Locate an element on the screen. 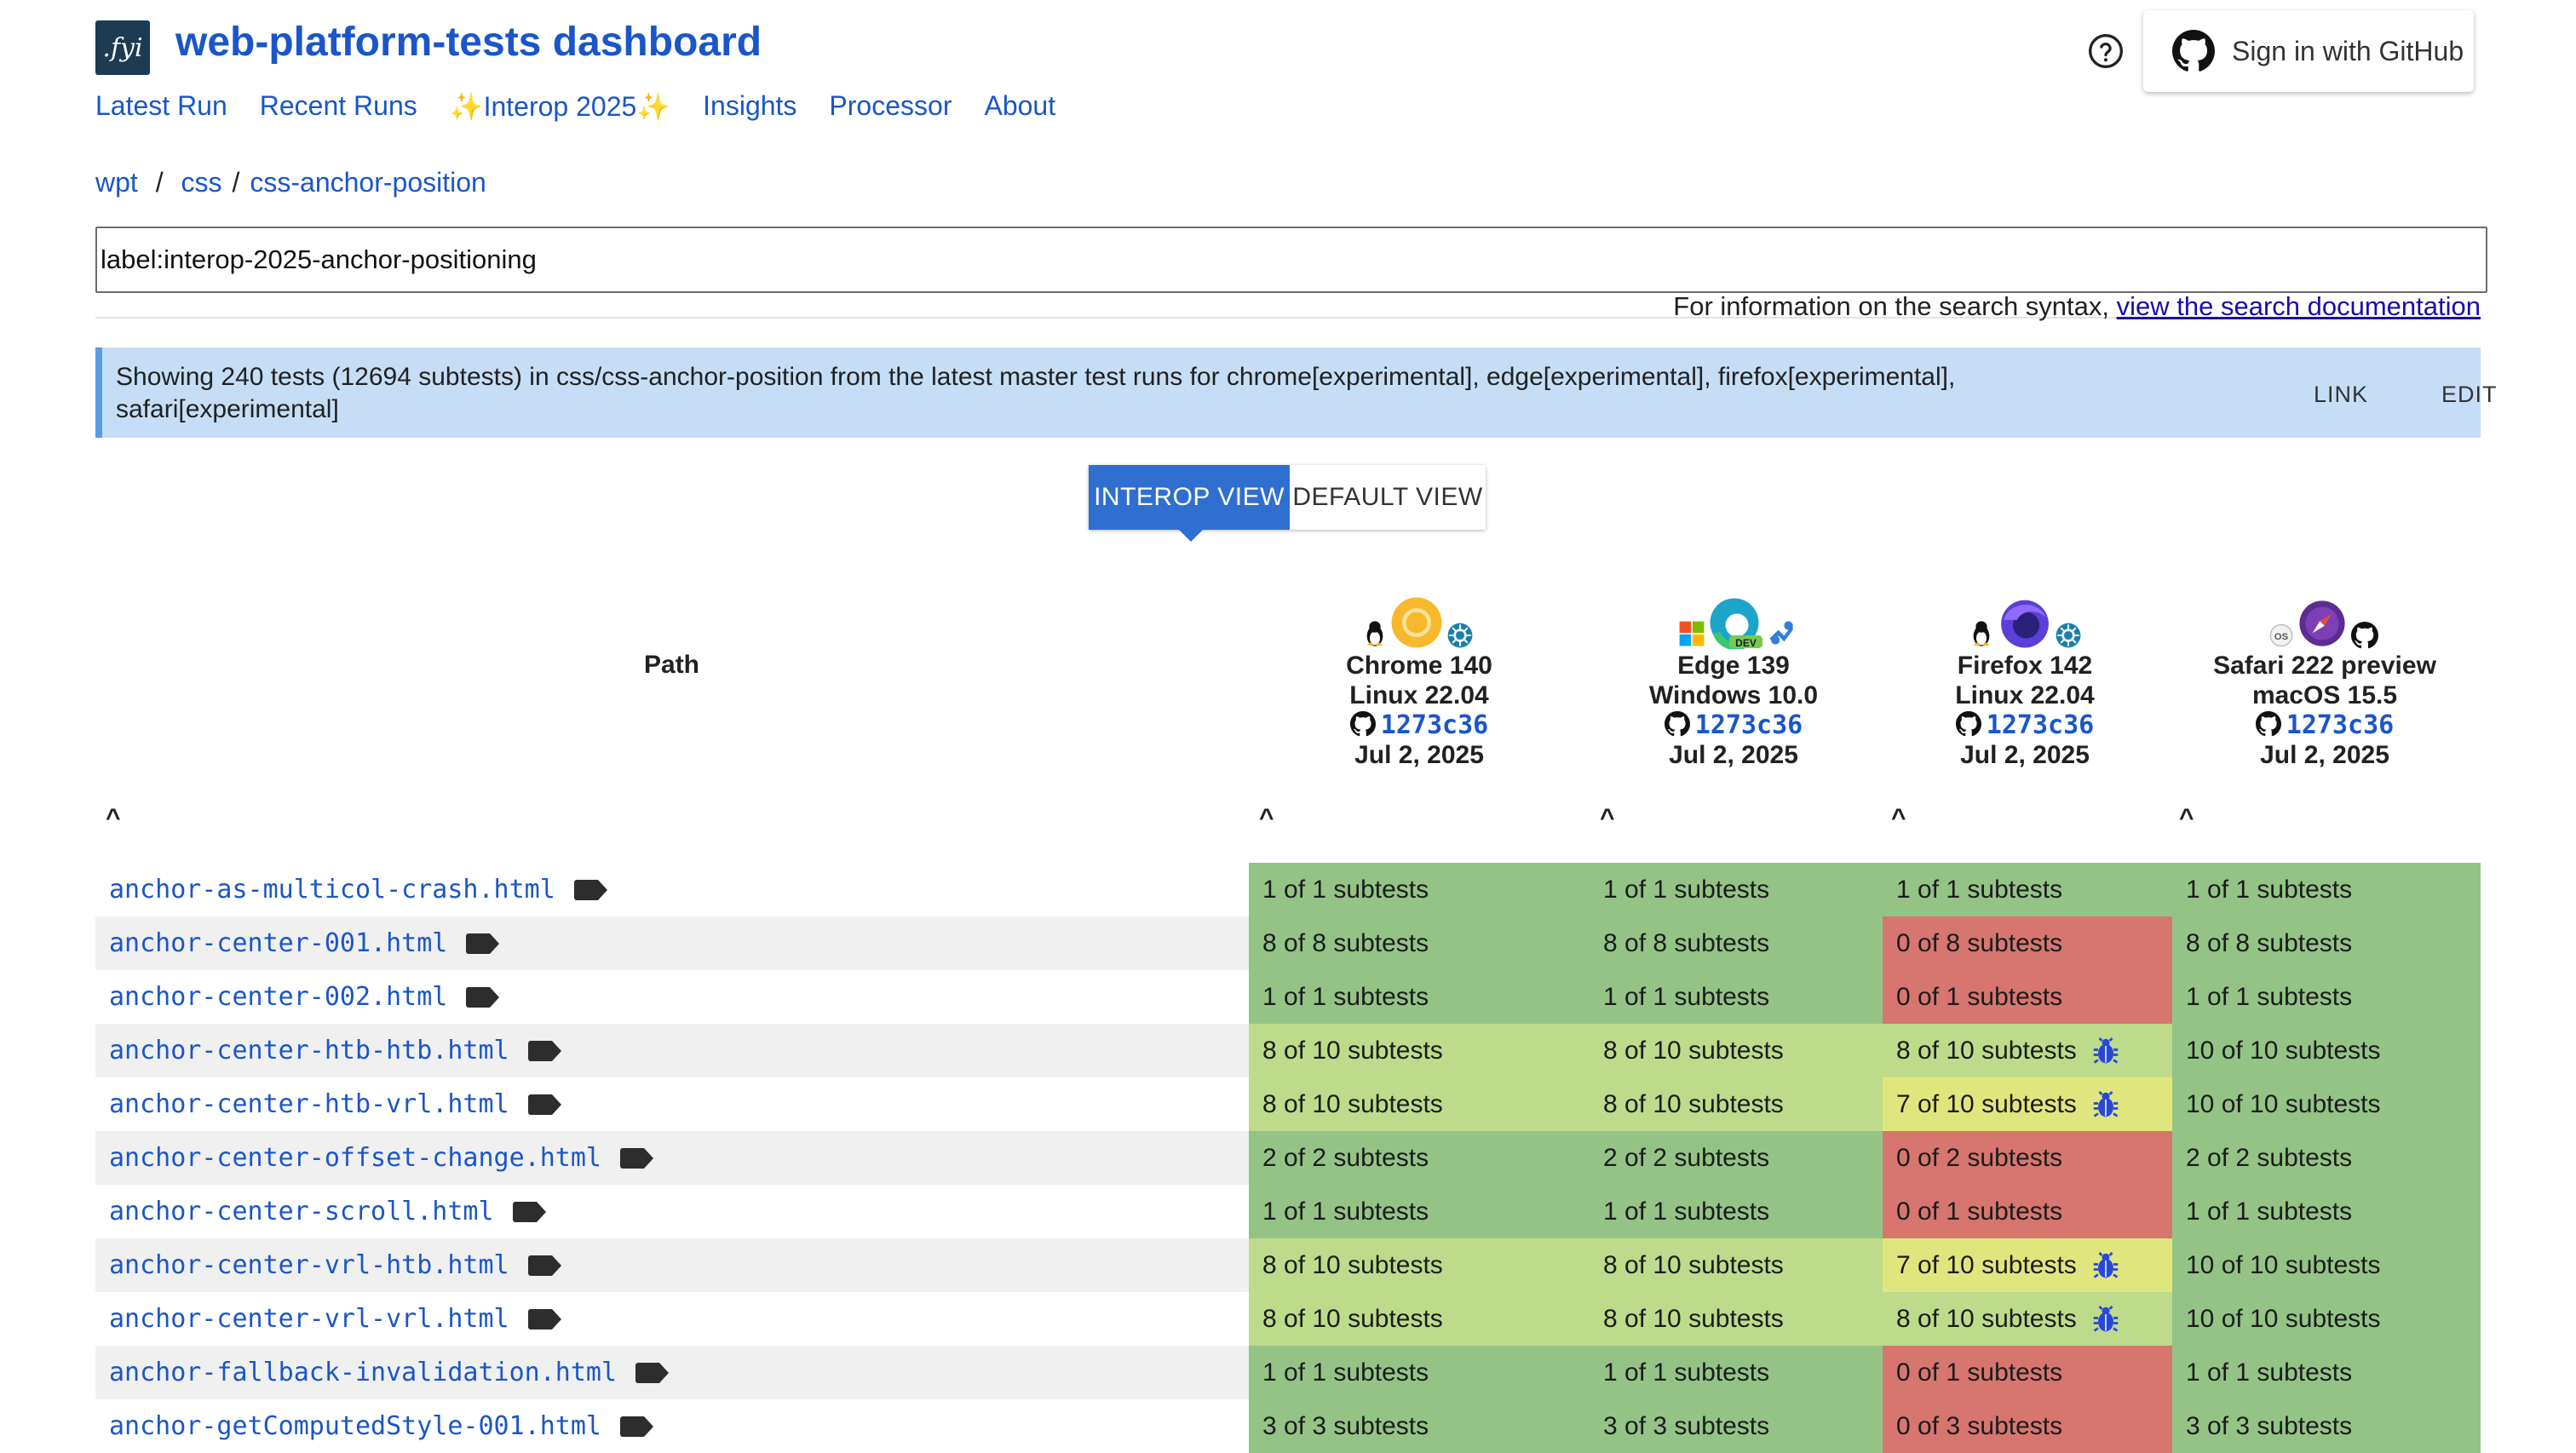 The image size is (2576, 1453). test-path-link: anchor-center-htb-htb.html is located at coordinates (309, 1050).